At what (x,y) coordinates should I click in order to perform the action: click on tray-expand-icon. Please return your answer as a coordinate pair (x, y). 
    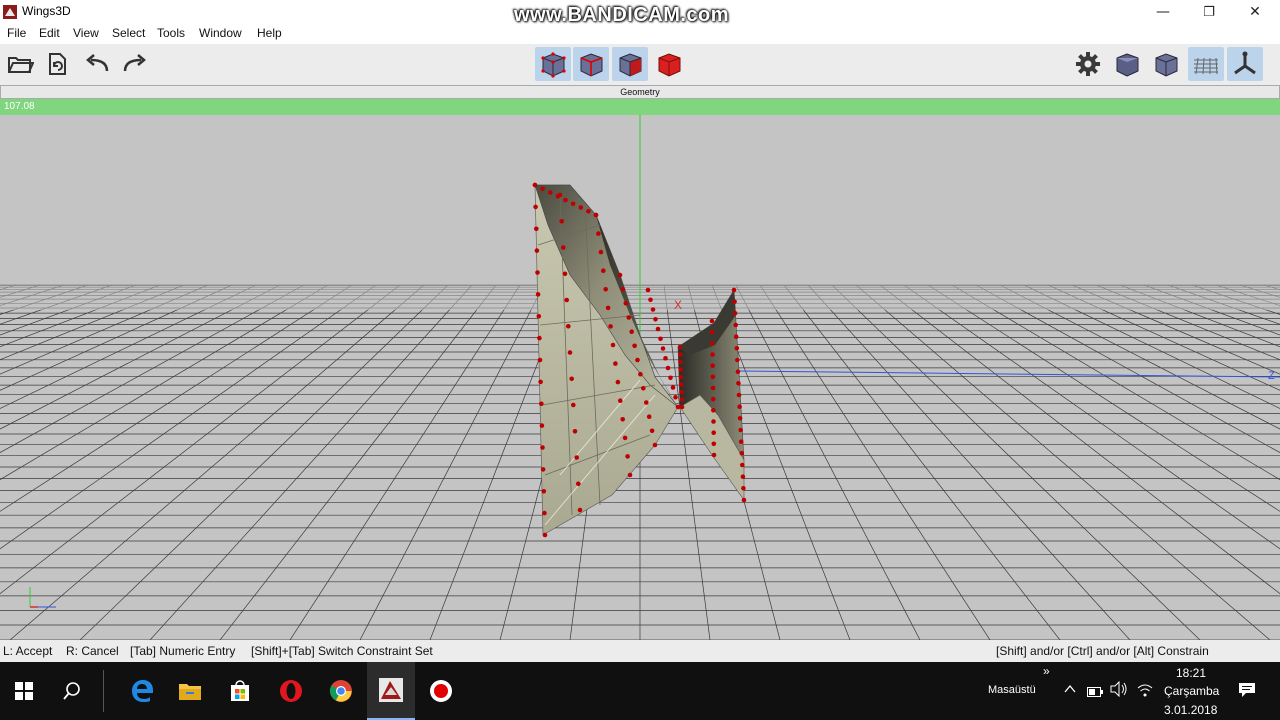
    Looking at the image, I should click on (1070, 691).